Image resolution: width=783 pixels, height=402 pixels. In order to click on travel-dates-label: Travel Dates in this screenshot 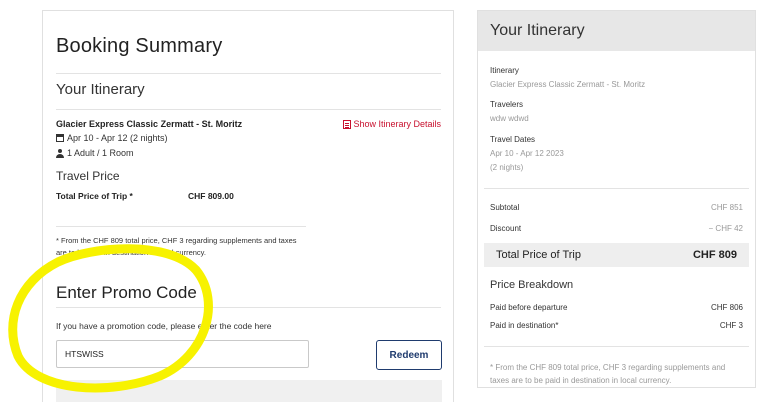, I will do `click(513, 139)`.